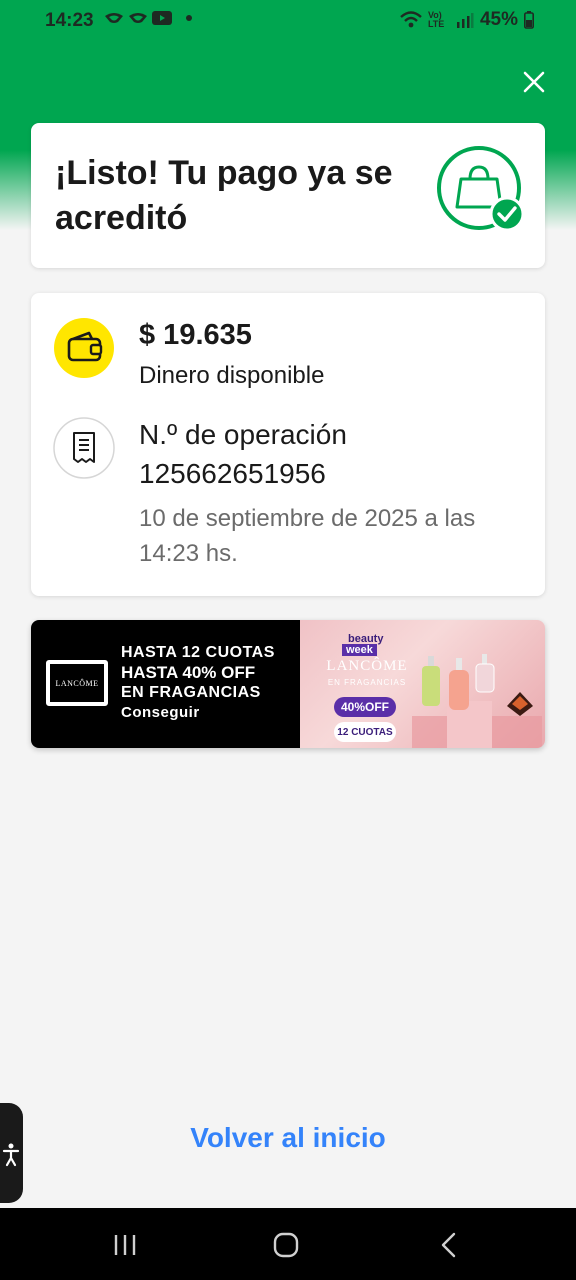  I want to click on promo-subtitle: EN FRAGANCIAS, so click(367, 682).